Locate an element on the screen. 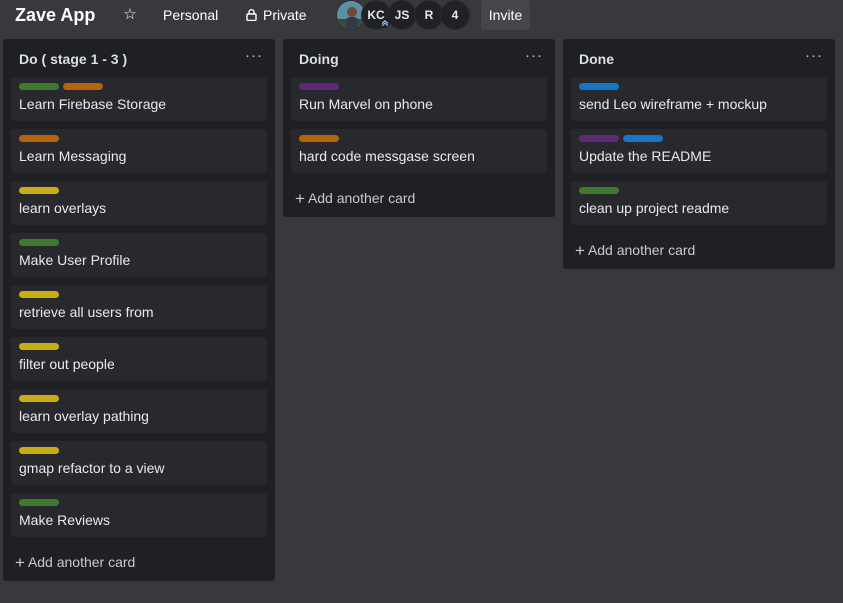 This screenshot has width=843, height=603. personal-button: Personal is located at coordinates (190, 15).